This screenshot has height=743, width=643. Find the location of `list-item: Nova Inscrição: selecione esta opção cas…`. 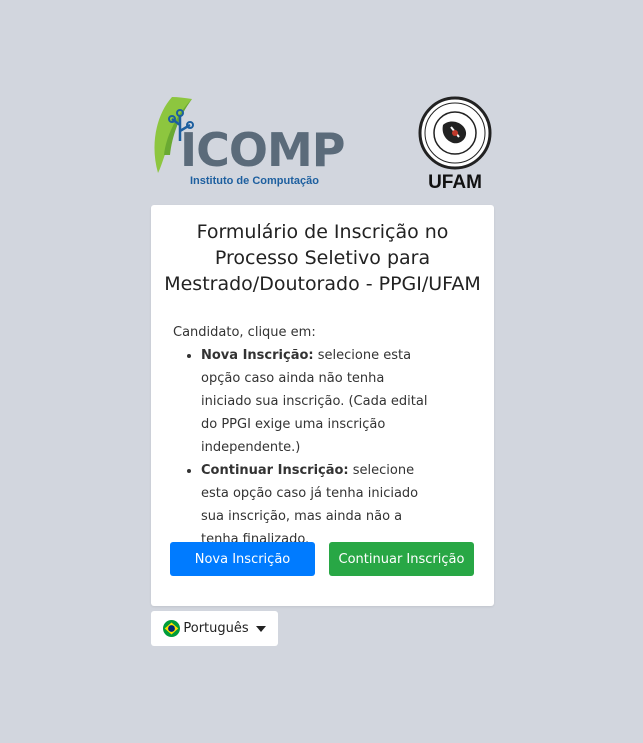

list-item: Nova Inscrição: selecione esta opção cas… is located at coordinates (337, 401).